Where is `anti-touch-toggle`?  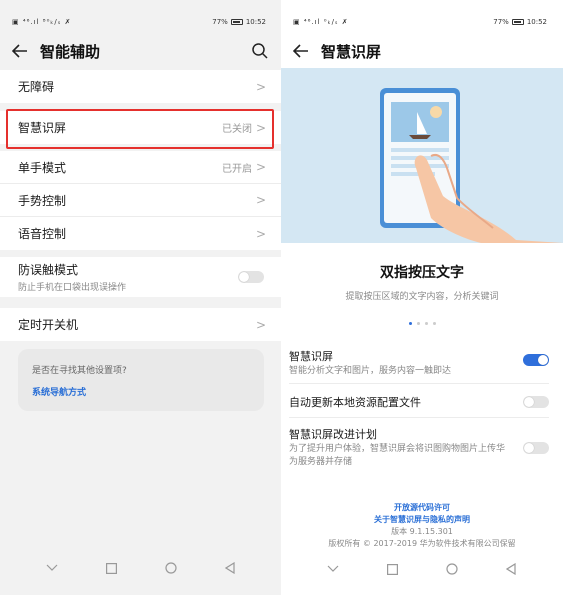 anti-touch-toggle is located at coordinates (251, 277).